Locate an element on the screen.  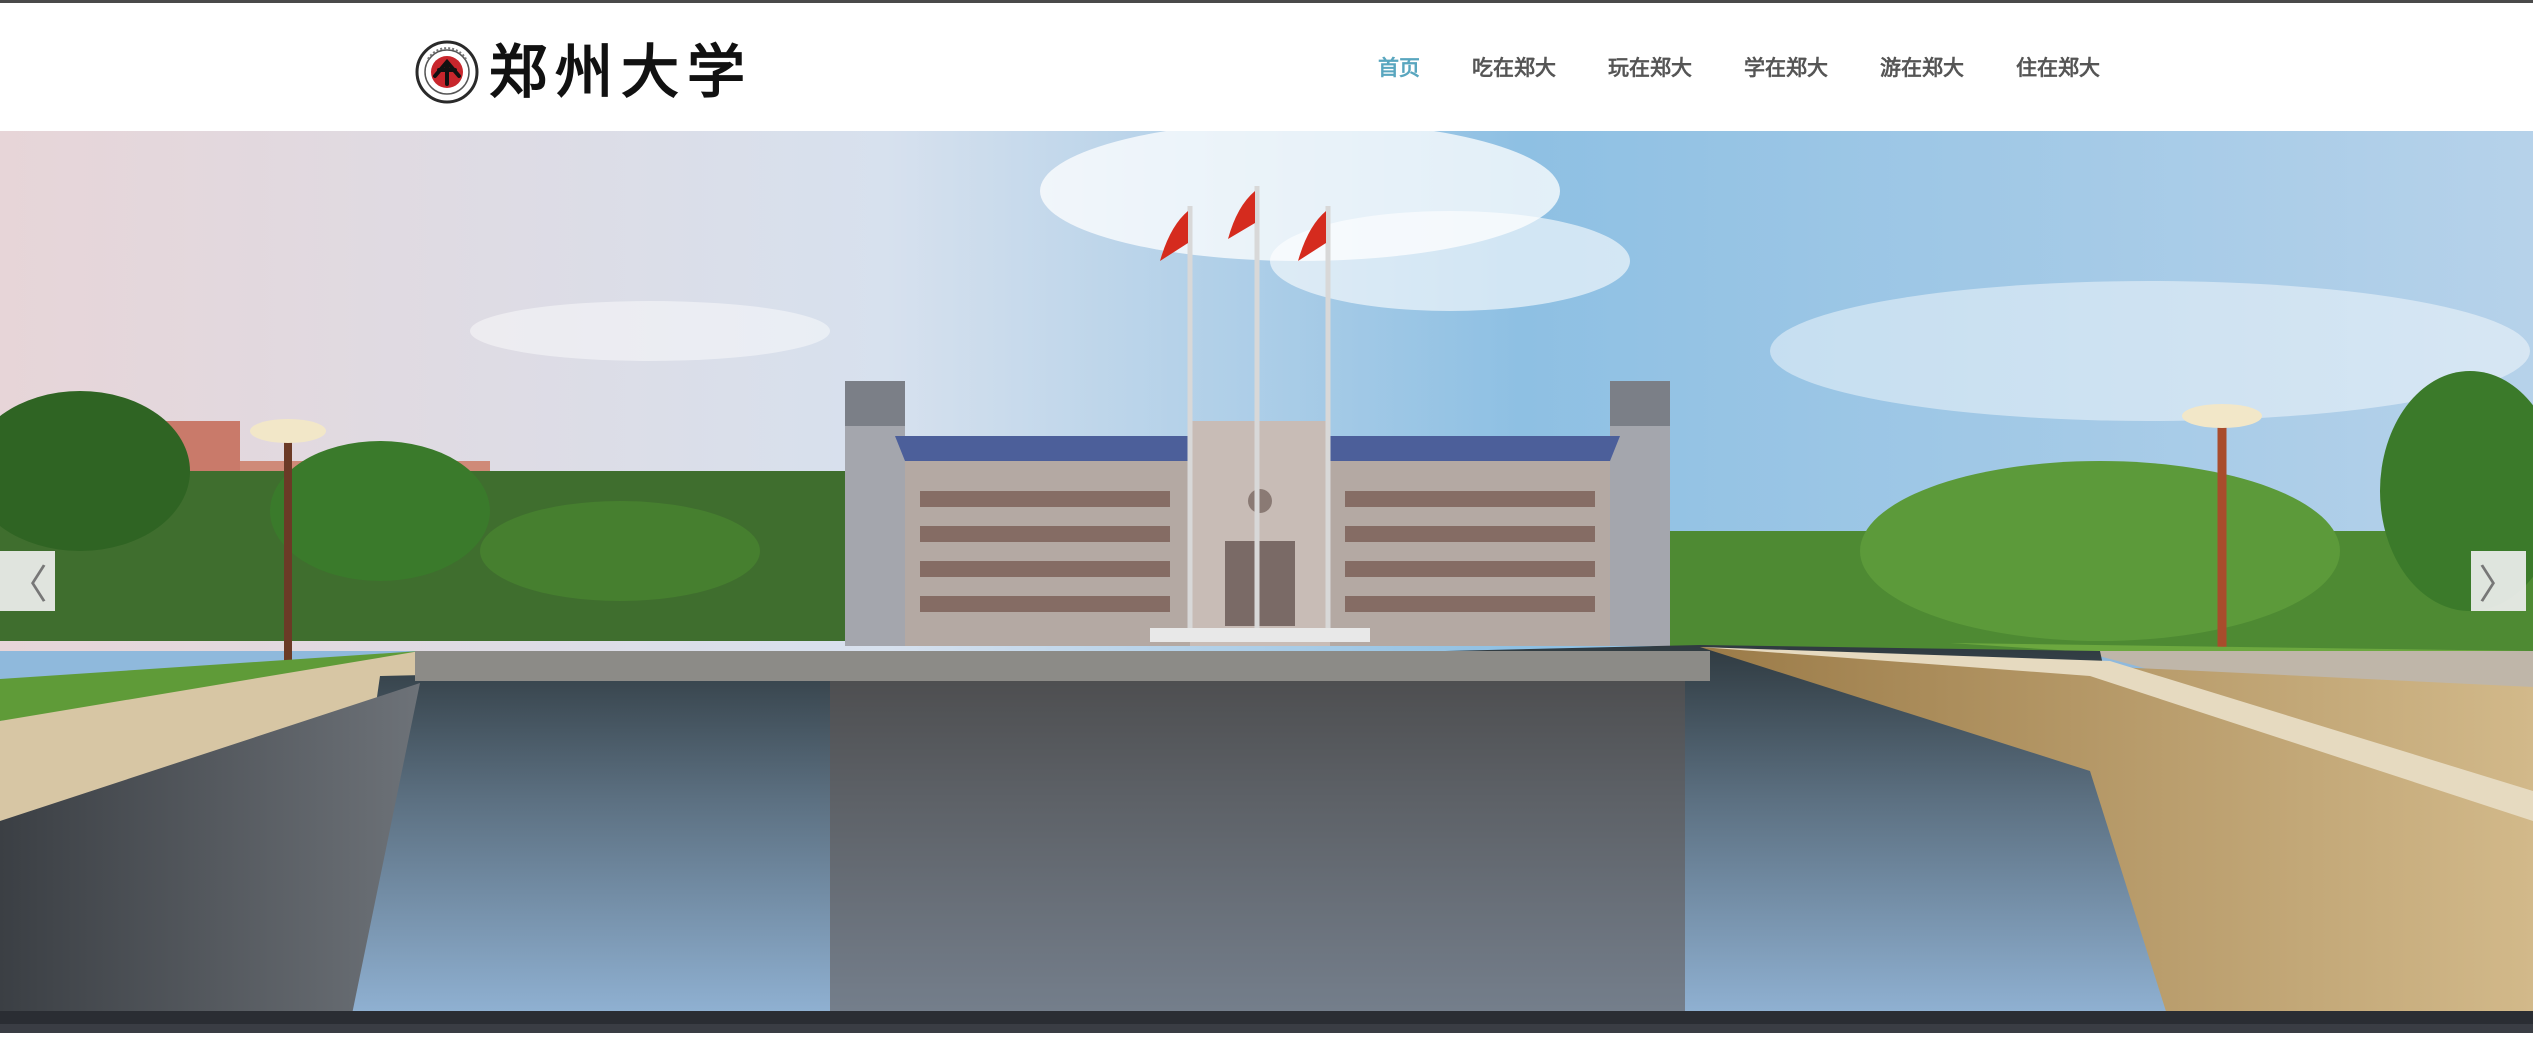
nav-item-stay: 住在郑大 is located at coordinates (2058, 67).